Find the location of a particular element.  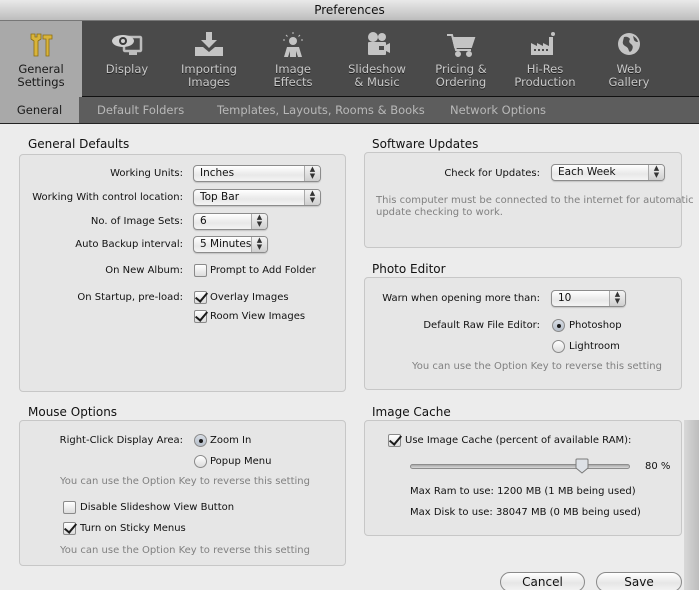

check-updates-label: Check for Updates: is located at coordinates (492, 173).